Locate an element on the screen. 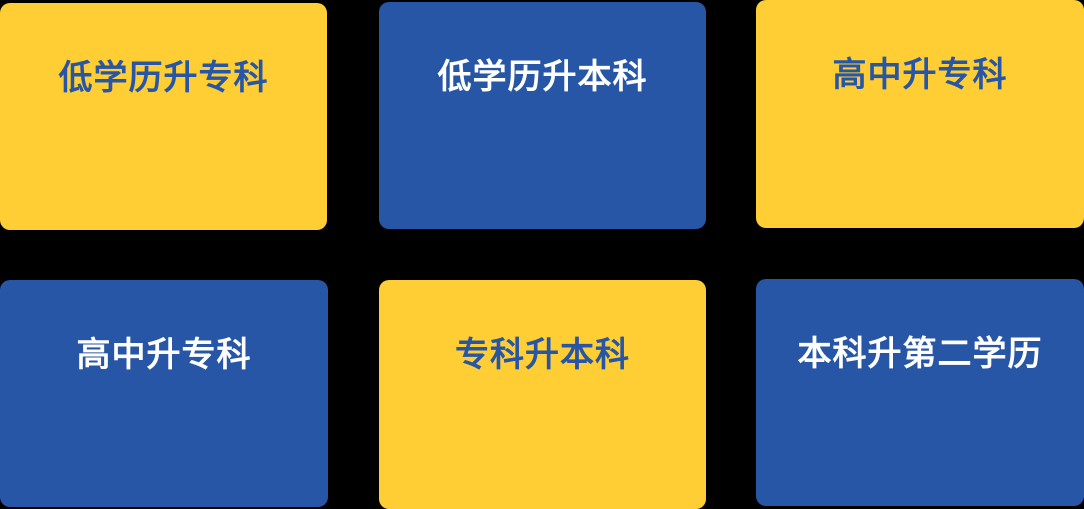 Image resolution: width=1084 pixels, height=509 pixels. card-label: 低学历升本科 is located at coordinates (542, 77).